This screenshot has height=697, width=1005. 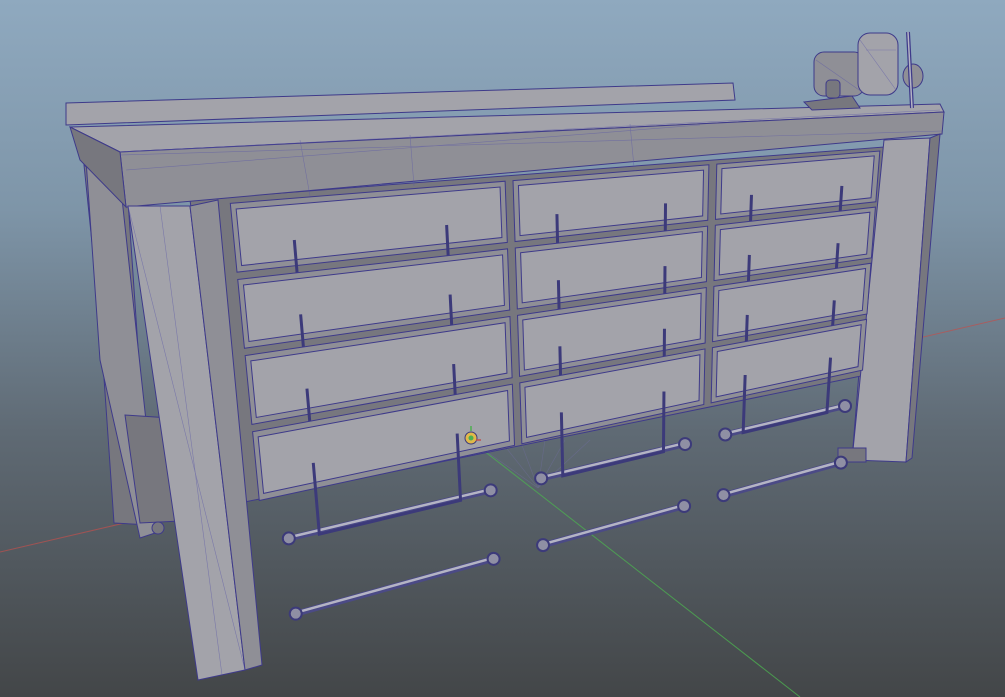 What do you see at coordinates (635, 568) in the screenshot?
I see `grid-z-axis` at bounding box center [635, 568].